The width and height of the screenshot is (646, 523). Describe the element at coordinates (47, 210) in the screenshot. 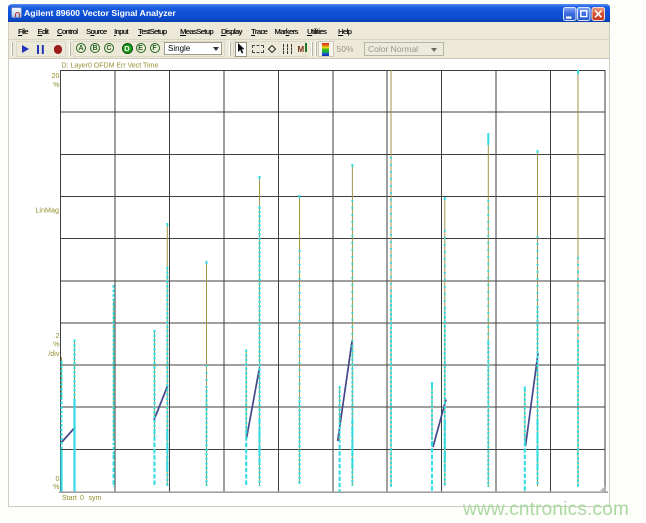

I see `svg-text: LinMag` at that location.